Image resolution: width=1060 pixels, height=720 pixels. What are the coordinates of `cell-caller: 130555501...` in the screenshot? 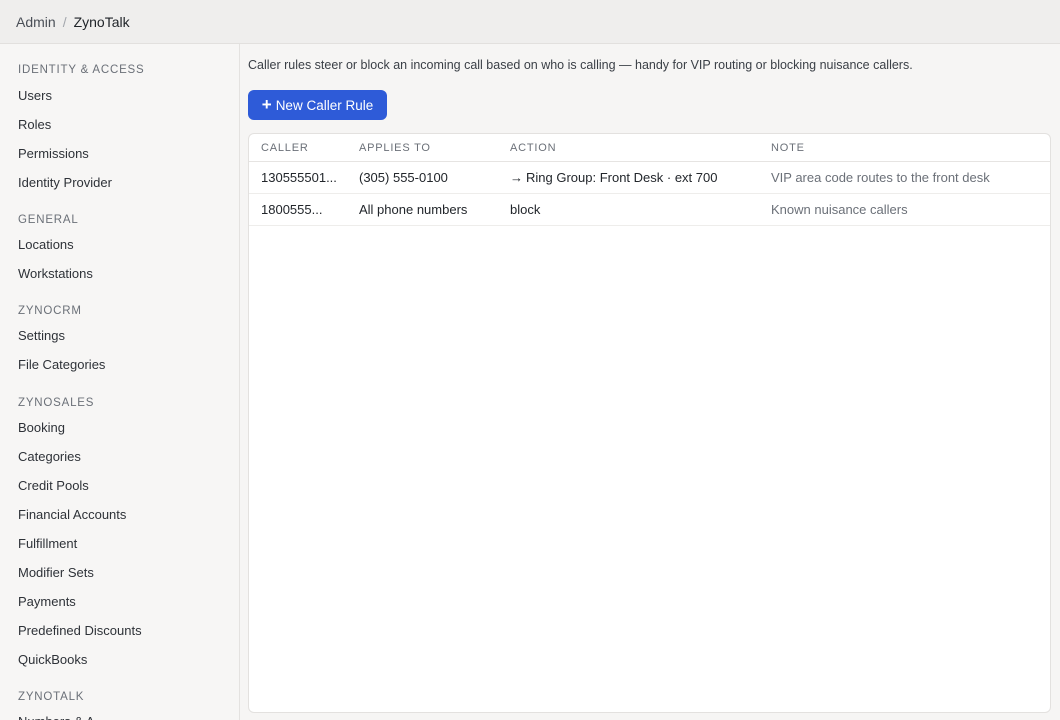 It's located at (299, 177).